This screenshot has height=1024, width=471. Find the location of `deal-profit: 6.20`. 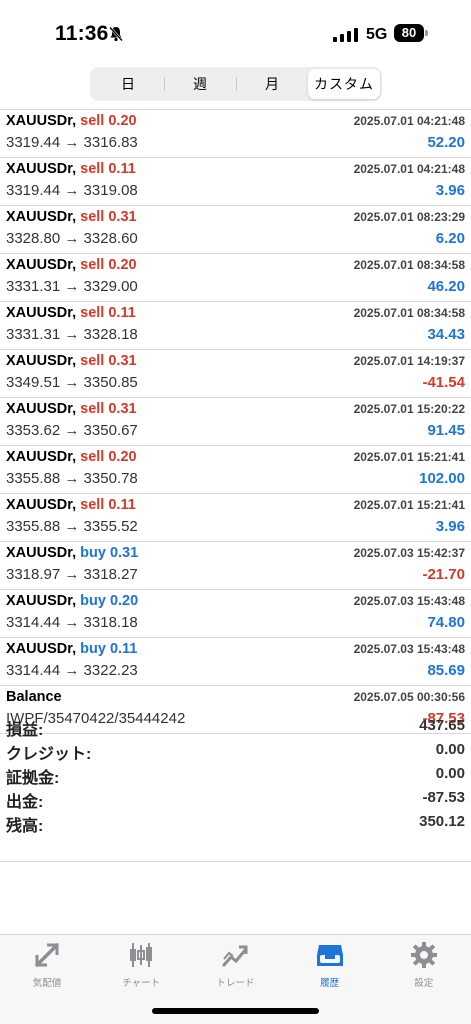

deal-profit: 6.20 is located at coordinates (450, 238).